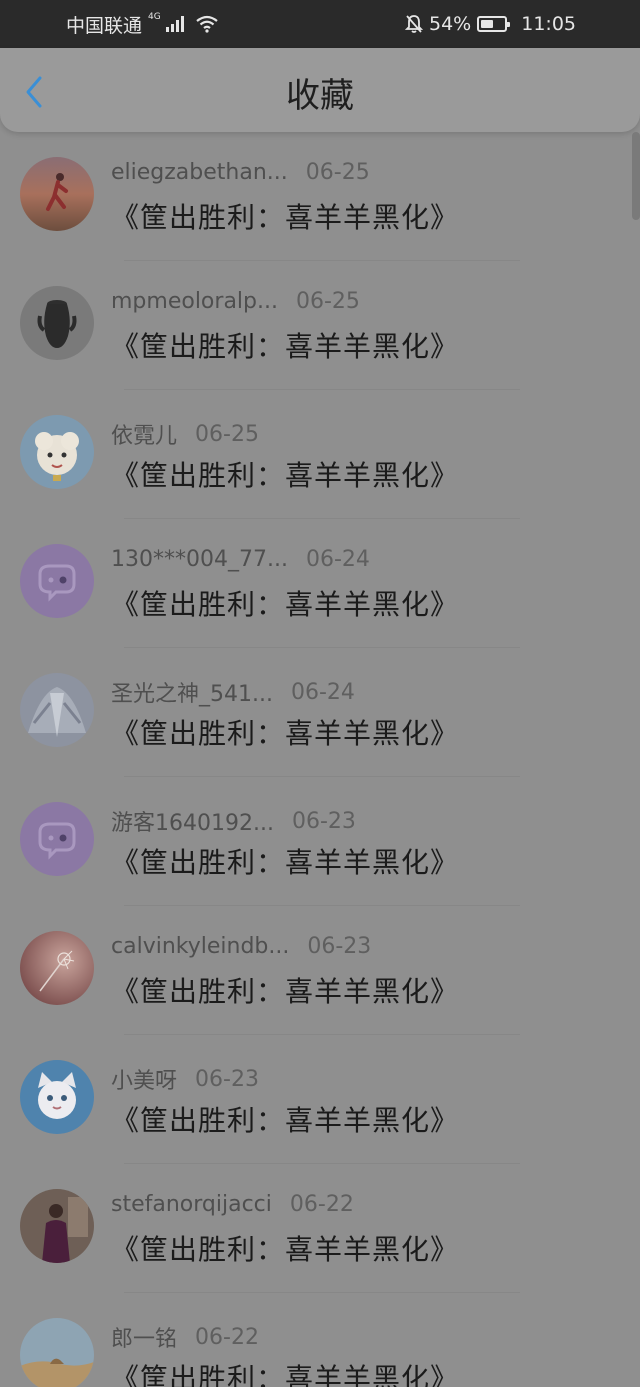 The height and width of the screenshot is (1387, 640). I want to click on network-type-label: 4G, so click(154, 17).